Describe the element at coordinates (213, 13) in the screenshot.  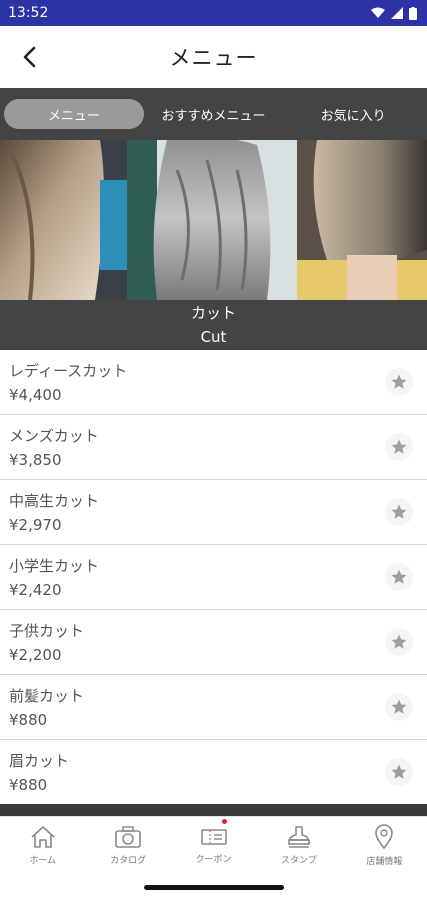
I see `status-bar: 13:52` at that location.